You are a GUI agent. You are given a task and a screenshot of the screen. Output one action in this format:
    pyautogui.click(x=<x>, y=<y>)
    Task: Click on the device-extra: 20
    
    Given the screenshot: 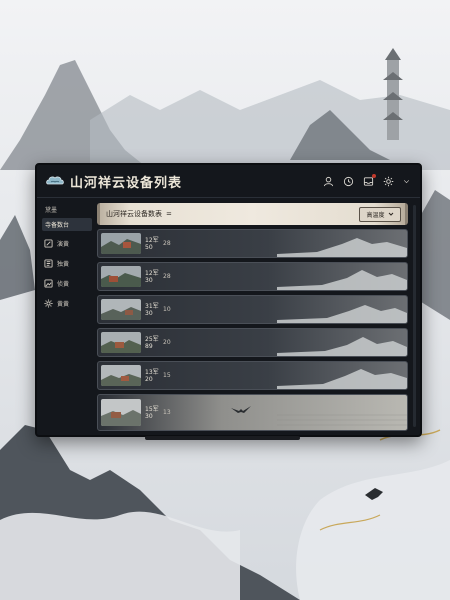 What is the action you would take?
    pyautogui.click(x=167, y=342)
    